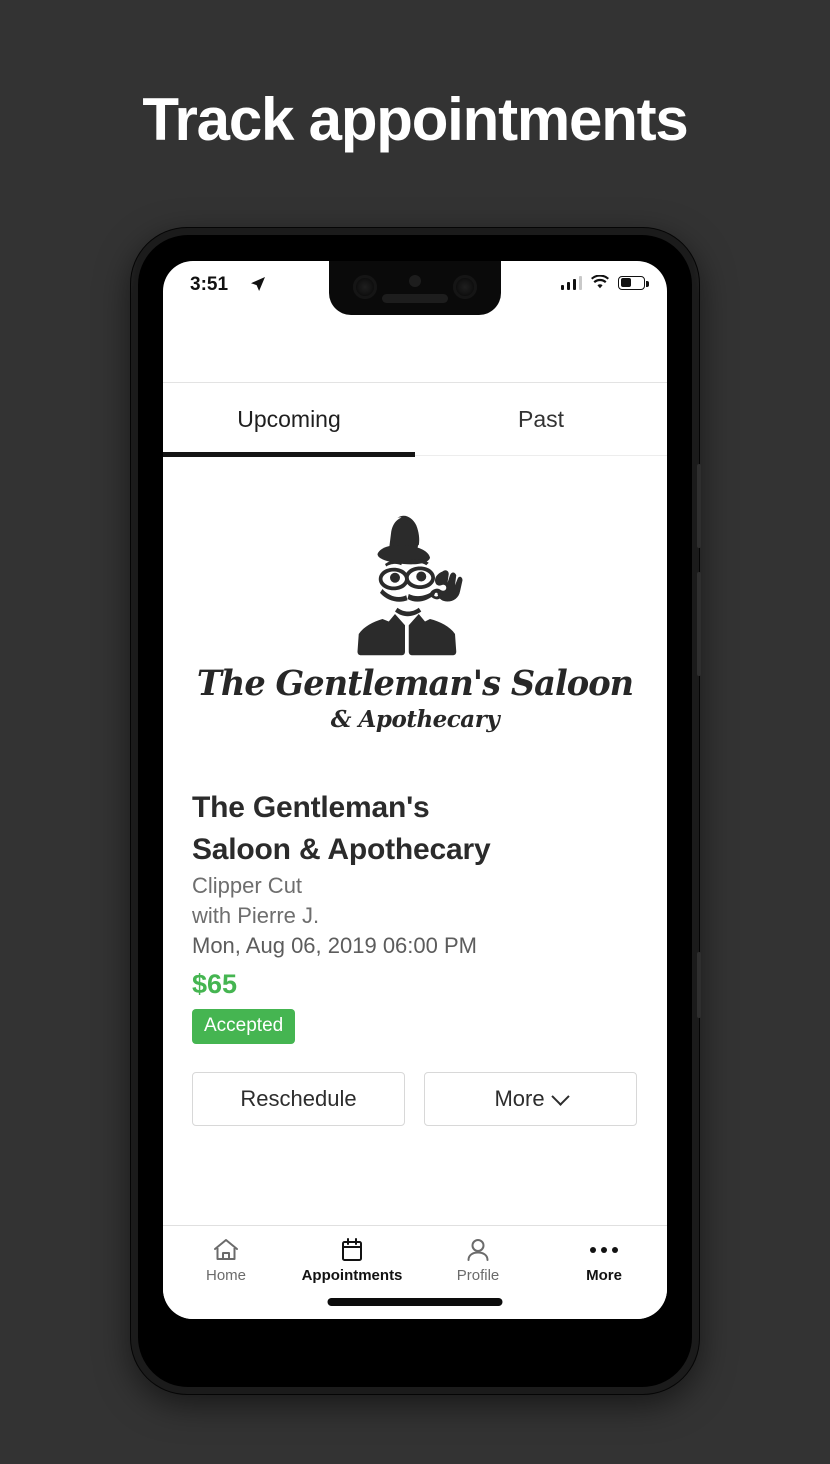 This screenshot has width=830, height=1464. I want to click on appointment-actions: Reschedule More, so click(419, 1099).